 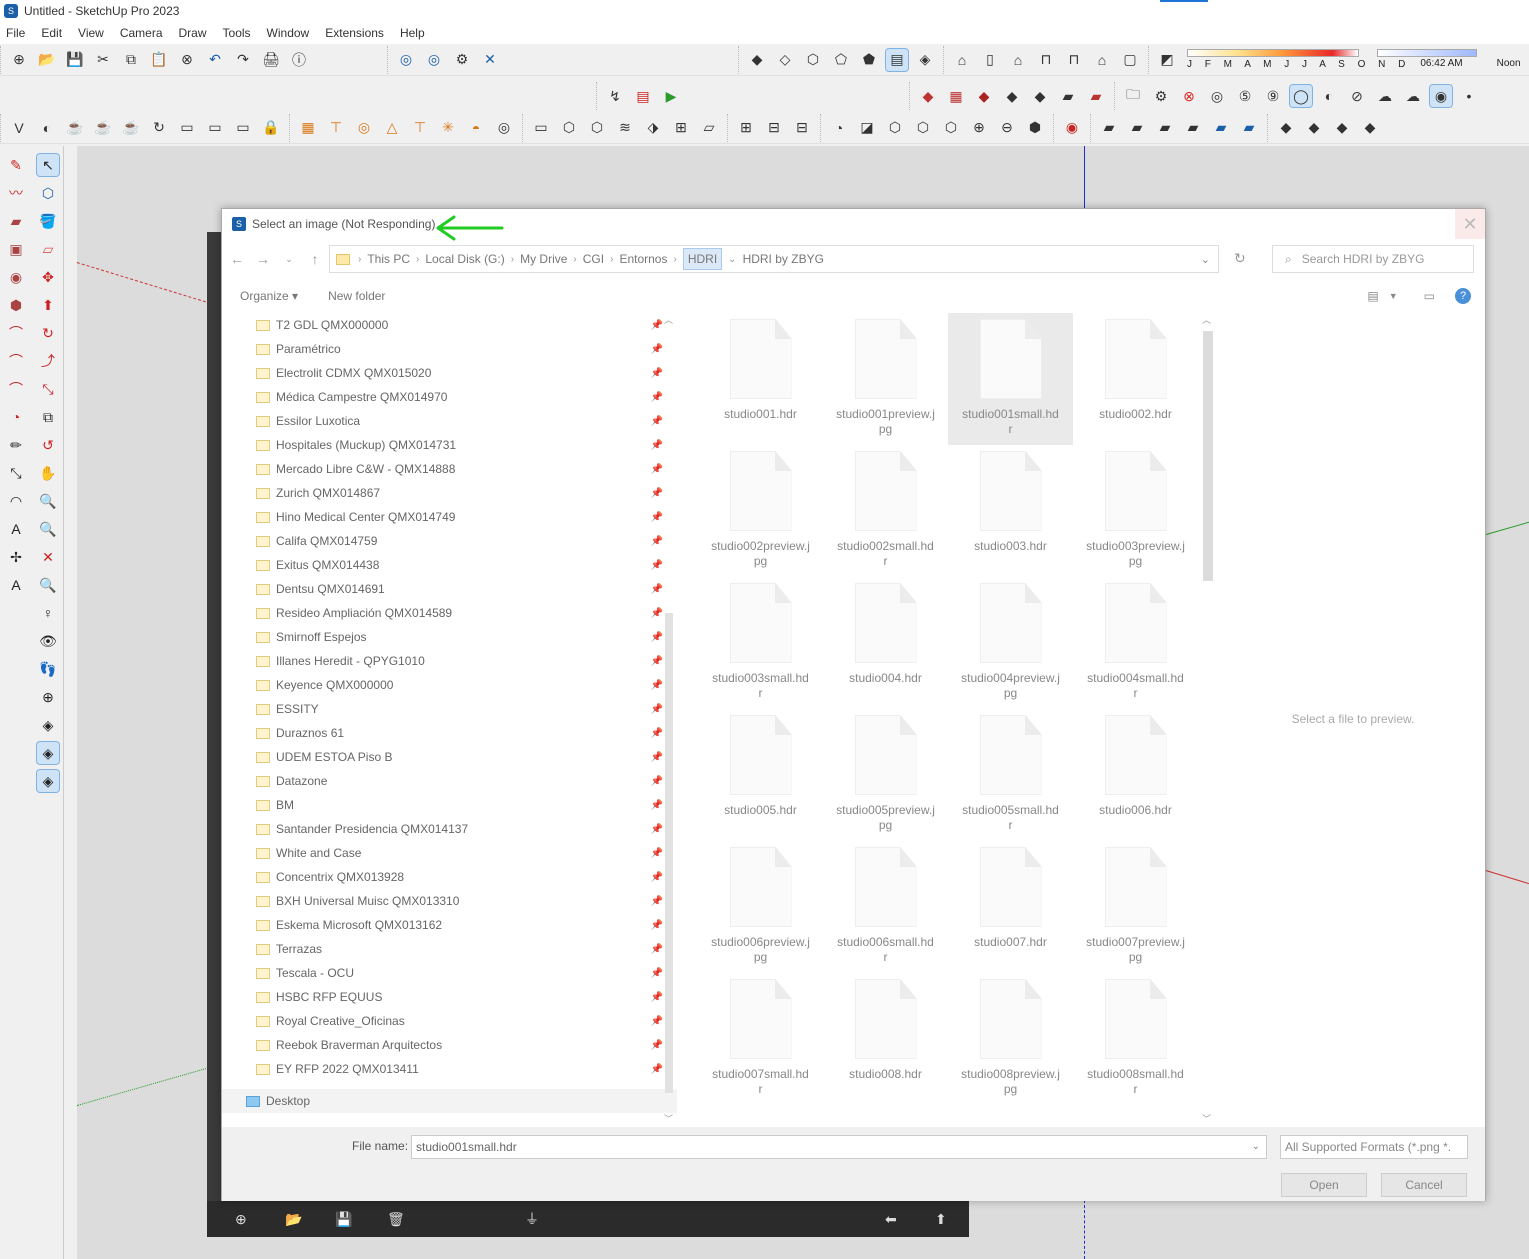 What do you see at coordinates (653, 128) in the screenshot?
I see `scatter-icon: ⬗` at bounding box center [653, 128].